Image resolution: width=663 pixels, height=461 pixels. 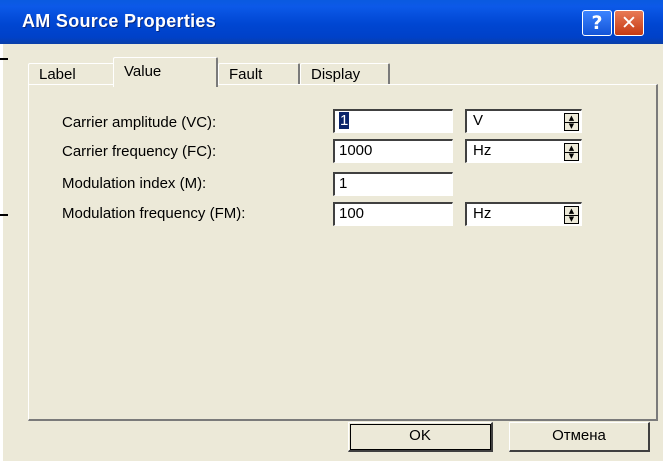 I want to click on carrier-amplitude-unit-select: V ▲ ▼, so click(x=523, y=121).